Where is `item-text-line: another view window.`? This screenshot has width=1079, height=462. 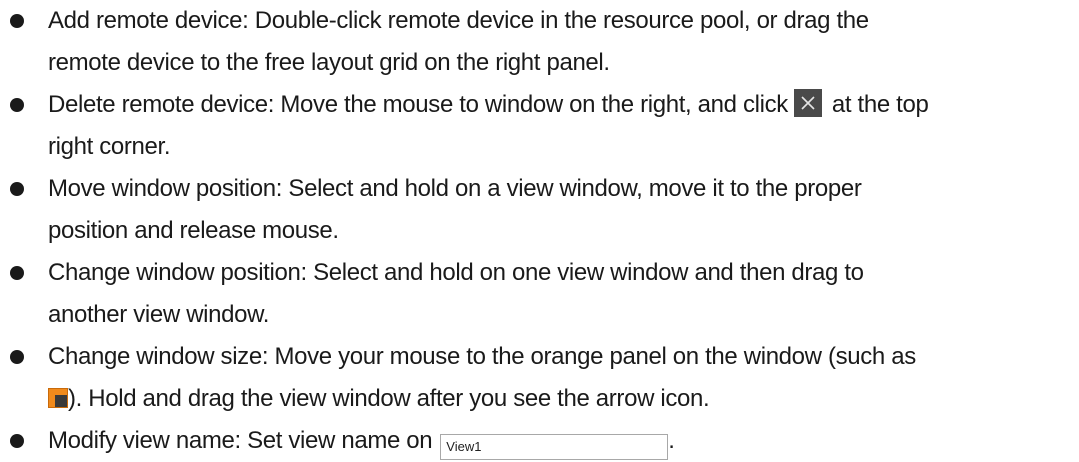
item-text-line: another view window. is located at coordinates (159, 314).